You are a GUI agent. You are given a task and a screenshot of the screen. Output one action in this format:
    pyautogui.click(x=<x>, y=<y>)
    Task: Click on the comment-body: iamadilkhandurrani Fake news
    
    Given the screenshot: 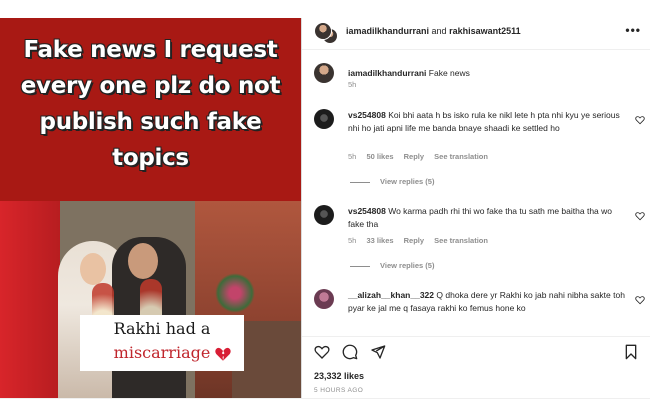 What is the action you would take?
    pyautogui.click(x=488, y=73)
    